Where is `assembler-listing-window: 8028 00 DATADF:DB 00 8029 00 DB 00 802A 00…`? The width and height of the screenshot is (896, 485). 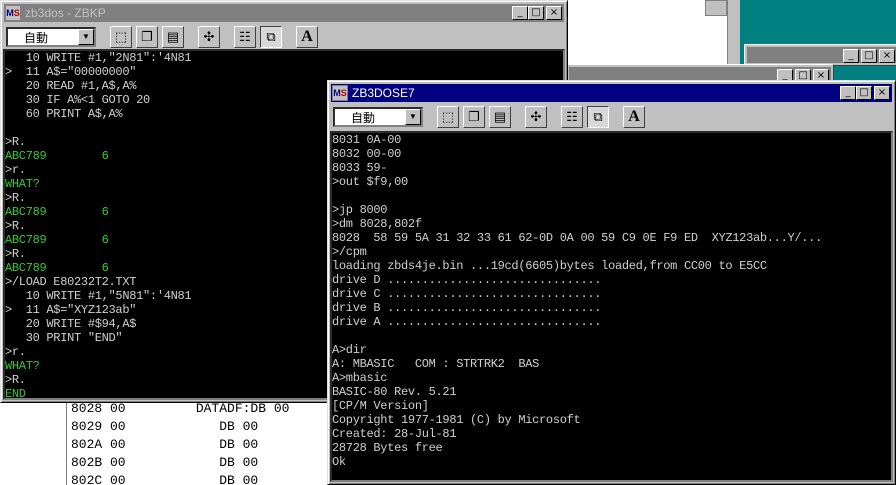
assembler-listing-window: 8028 00 DATADF:DB 00 8029 00 DB 00 802A 00… is located at coordinates (201, 442).